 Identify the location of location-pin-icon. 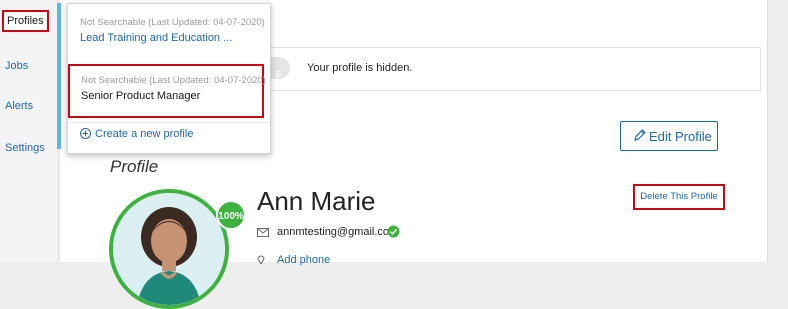
(261, 259).